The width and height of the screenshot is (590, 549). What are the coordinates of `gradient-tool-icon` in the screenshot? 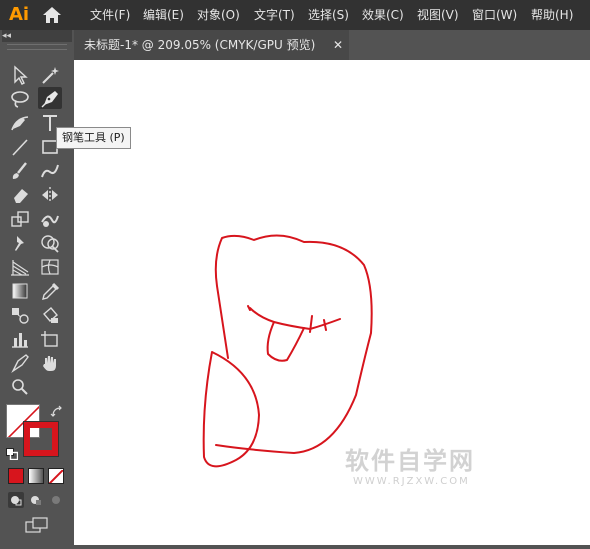 It's located at (20, 291).